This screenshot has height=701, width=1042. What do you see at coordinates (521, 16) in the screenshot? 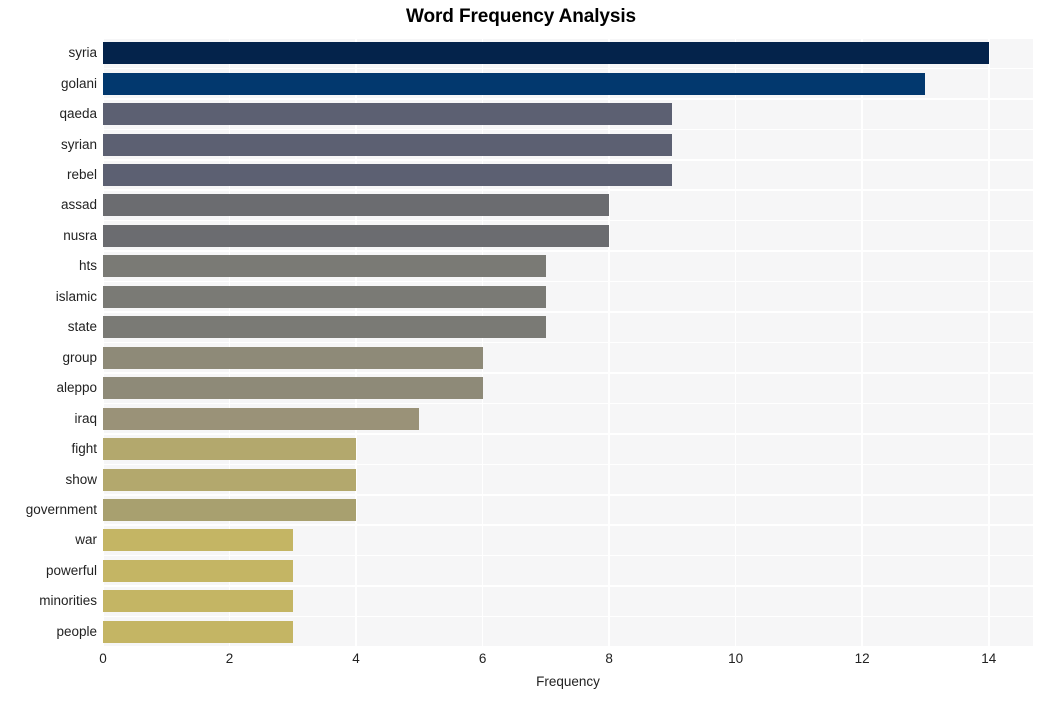
I see `chart-title: Word Frequency Analysis` at bounding box center [521, 16].